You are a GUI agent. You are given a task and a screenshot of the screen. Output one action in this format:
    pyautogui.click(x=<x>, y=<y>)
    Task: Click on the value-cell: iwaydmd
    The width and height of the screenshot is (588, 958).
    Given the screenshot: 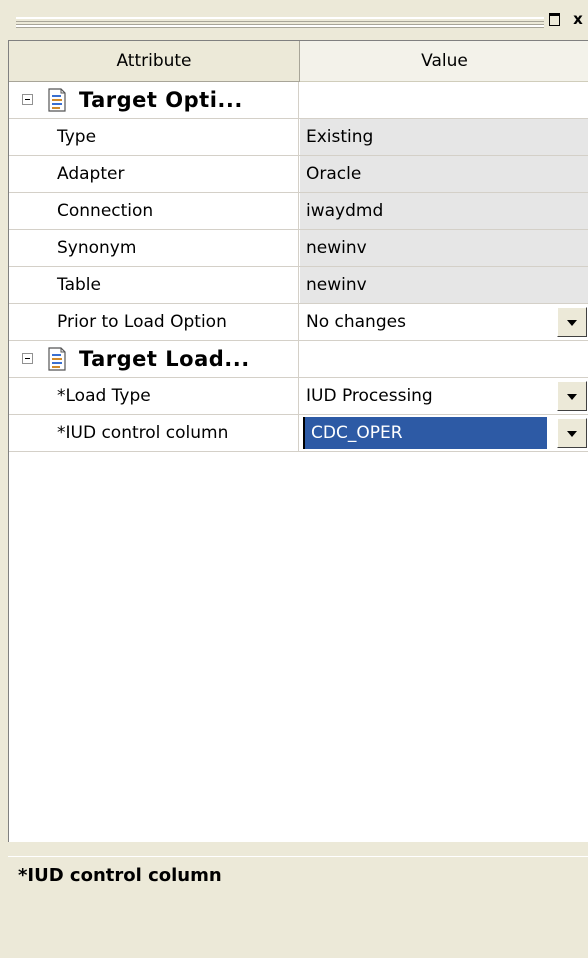 What is the action you would take?
    pyautogui.click(x=444, y=211)
    